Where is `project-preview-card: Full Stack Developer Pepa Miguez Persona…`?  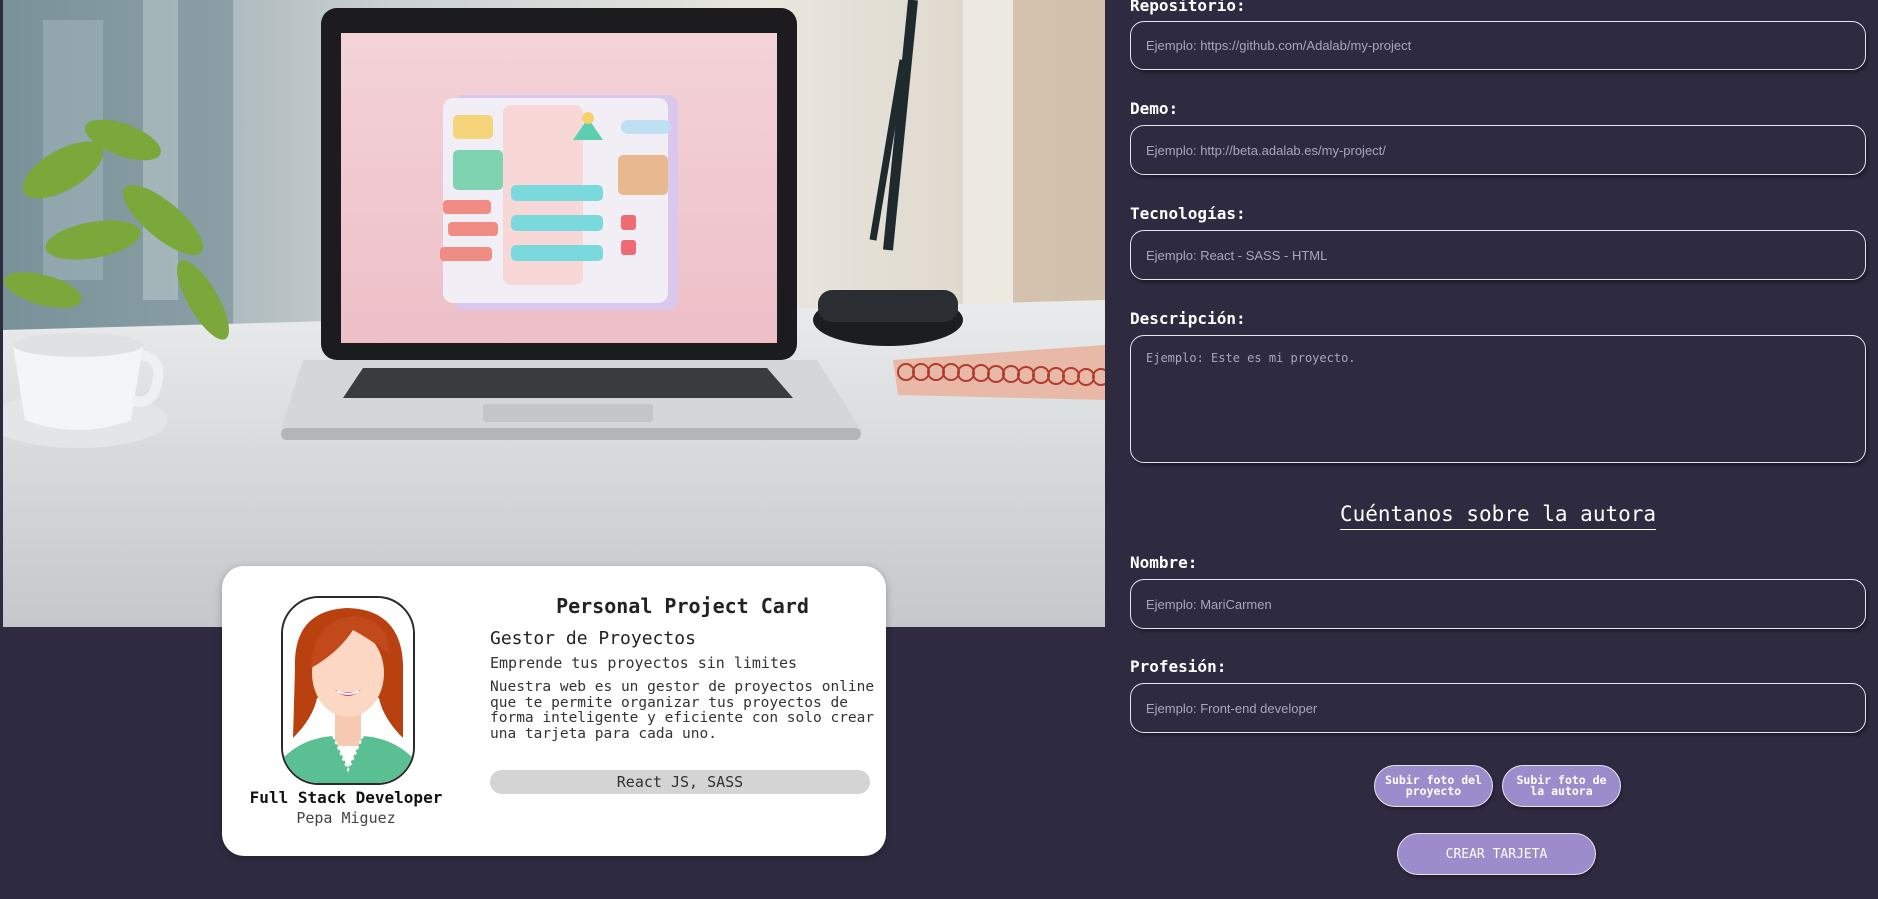
project-preview-card: Full Stack Developer Pepa Miguez Persona… is located at coordinates (554, 711).